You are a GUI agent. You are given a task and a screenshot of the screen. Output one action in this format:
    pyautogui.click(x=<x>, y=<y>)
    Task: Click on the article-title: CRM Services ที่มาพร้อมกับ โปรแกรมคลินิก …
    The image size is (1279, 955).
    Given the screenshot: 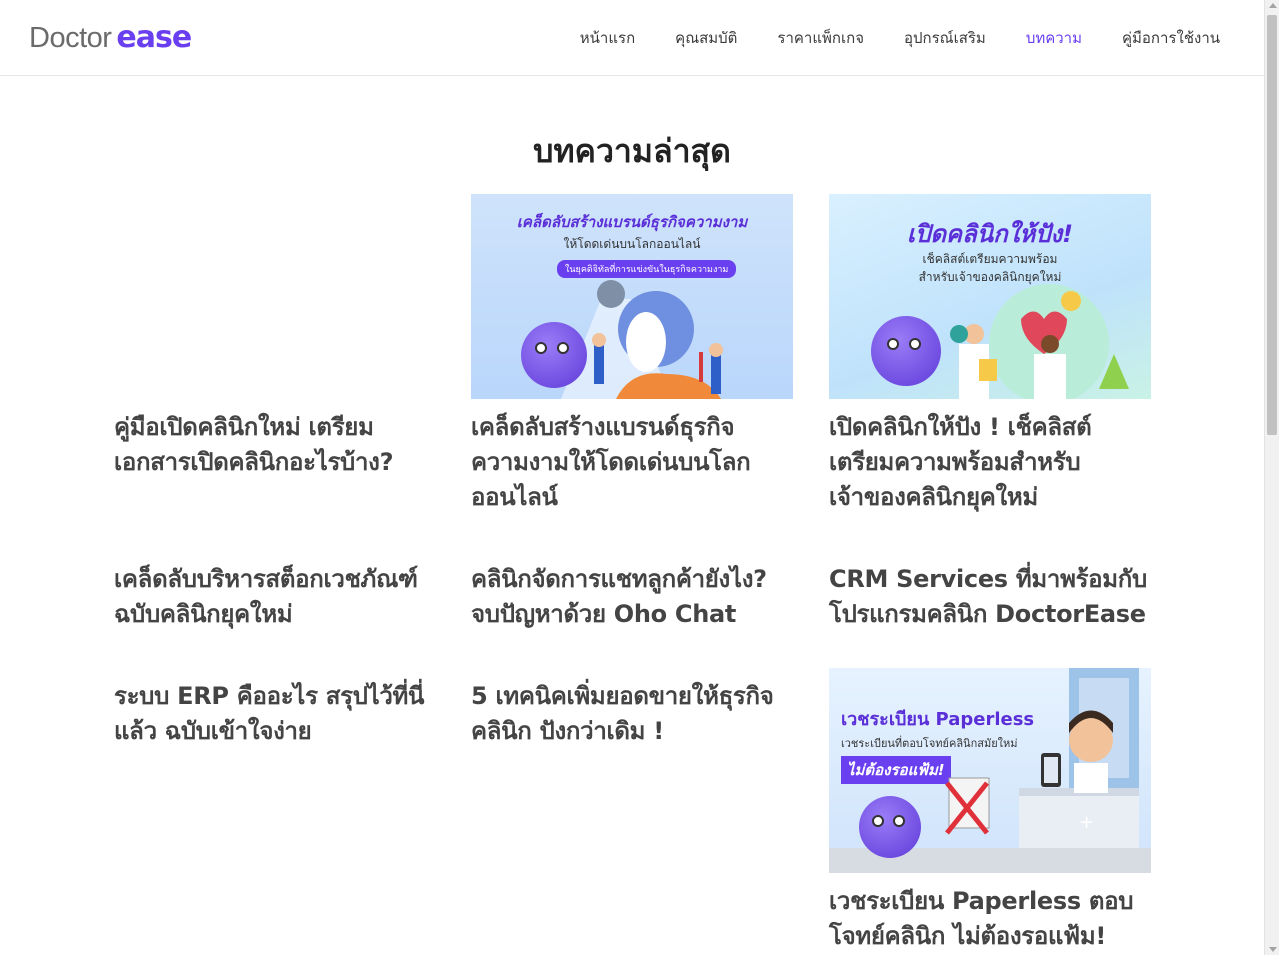 What is the action you would take?
    pyautogui.click(x=990, y=597)
    